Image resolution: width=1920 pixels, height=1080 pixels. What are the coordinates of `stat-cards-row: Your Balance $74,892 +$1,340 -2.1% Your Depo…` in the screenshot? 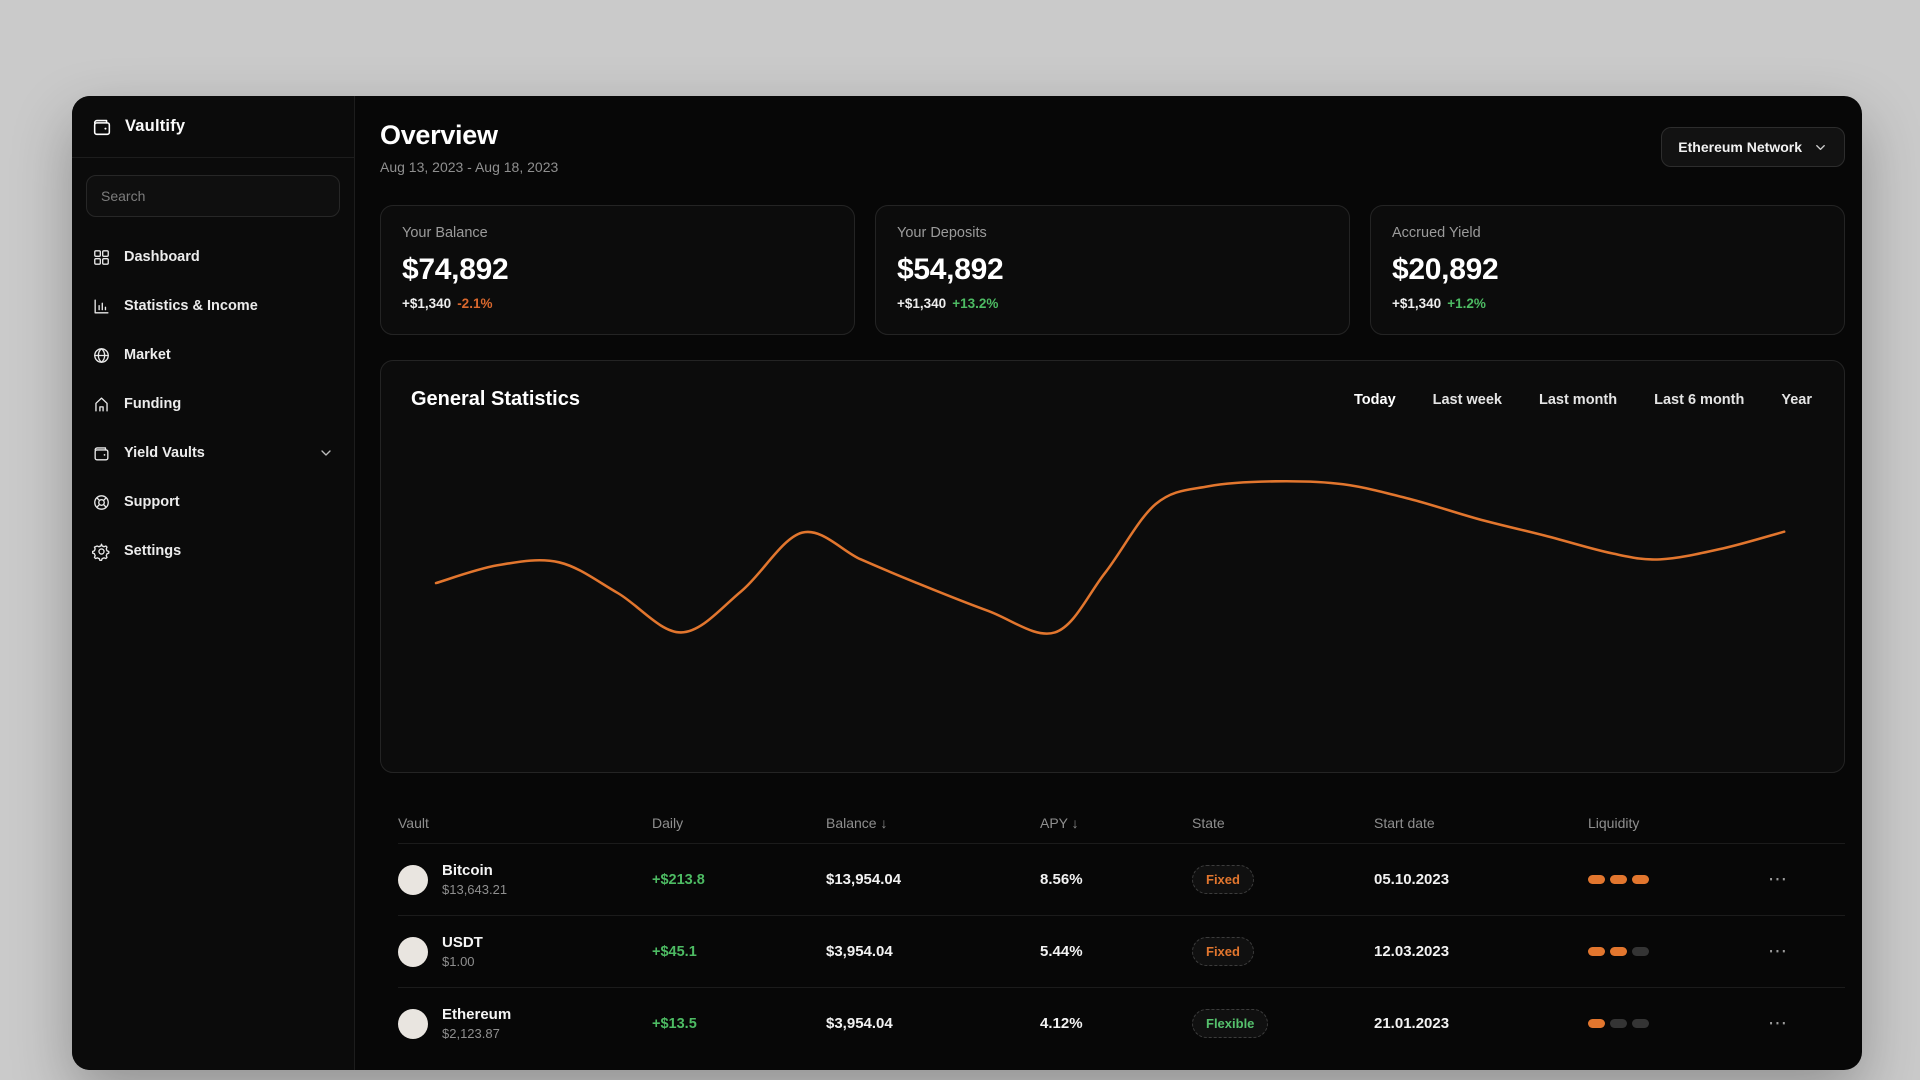 It's located at (1112, 270).